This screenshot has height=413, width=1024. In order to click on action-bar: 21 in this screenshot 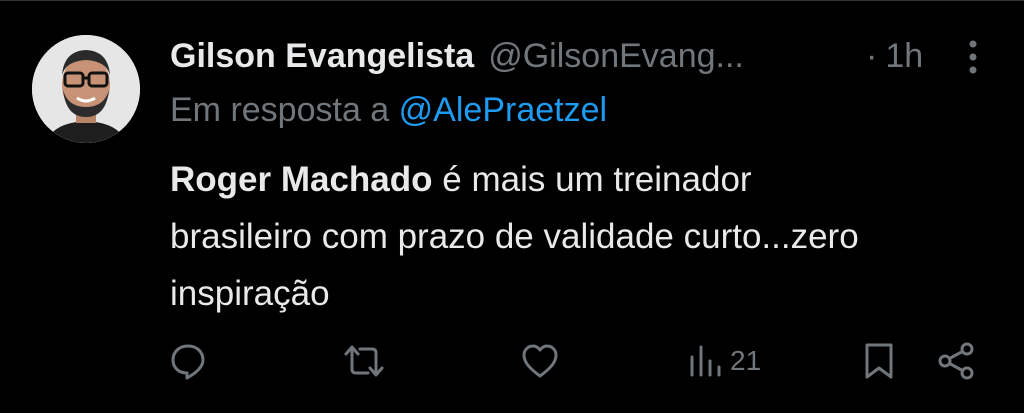, I will do `click(512, 361)`.